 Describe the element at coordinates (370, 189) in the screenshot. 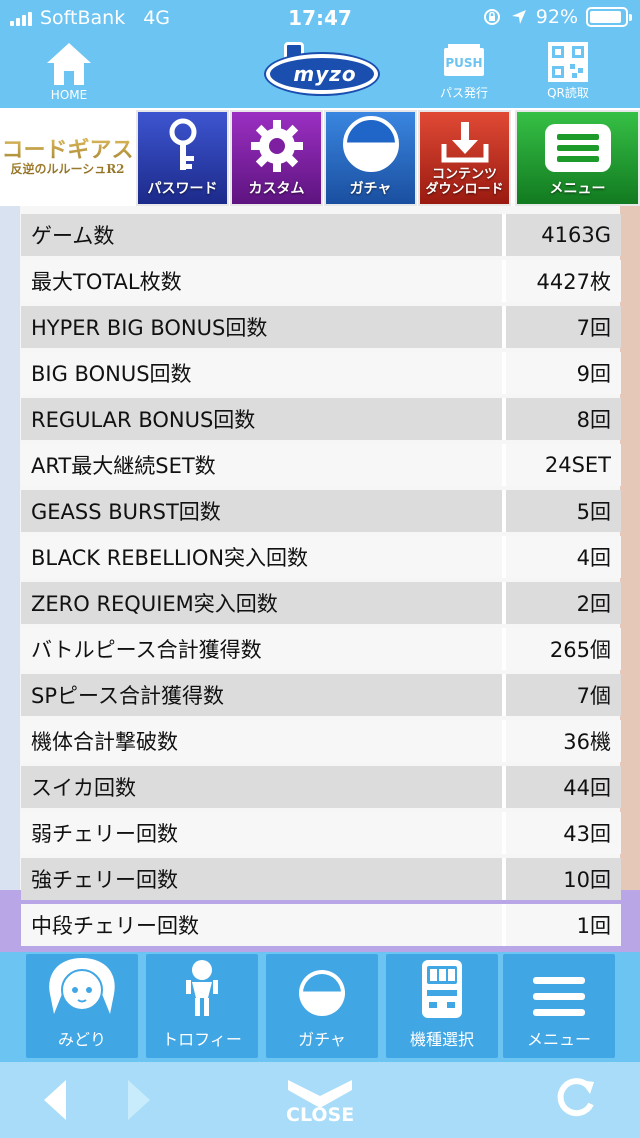

I see `tab-gacha-label: ガチャ` at that location.